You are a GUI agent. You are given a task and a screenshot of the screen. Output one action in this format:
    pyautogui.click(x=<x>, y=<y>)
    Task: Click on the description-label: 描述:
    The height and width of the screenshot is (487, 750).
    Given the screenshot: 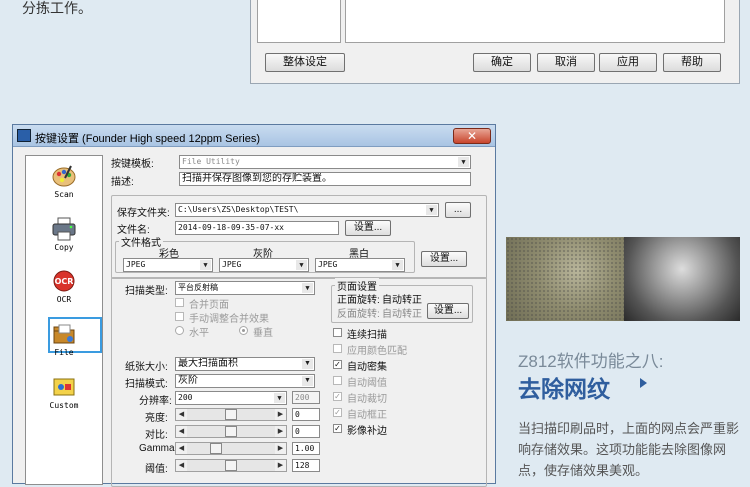 What is the action you would take?
    pyautogui.click(x=122, y=182)
    